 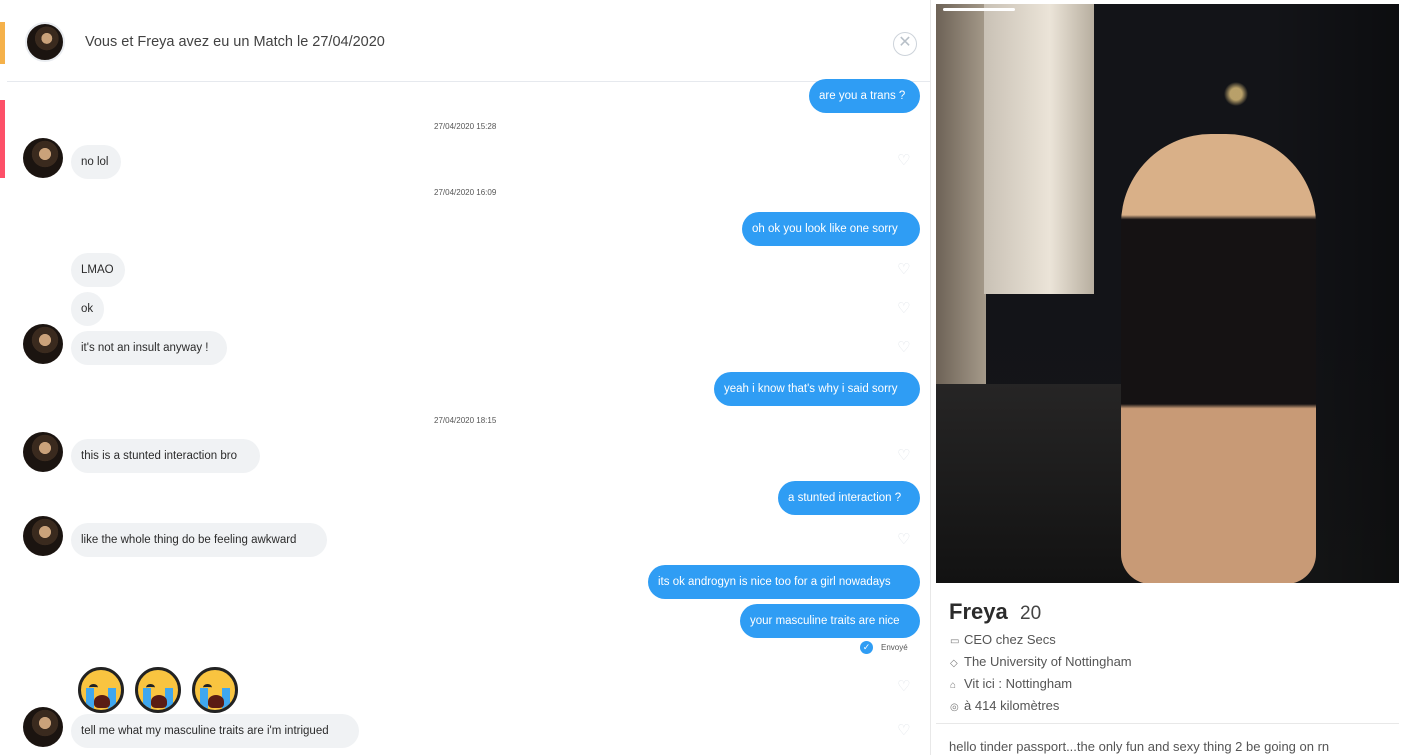 I want to click on message-incoming: ok, so click(x=87, y=309).